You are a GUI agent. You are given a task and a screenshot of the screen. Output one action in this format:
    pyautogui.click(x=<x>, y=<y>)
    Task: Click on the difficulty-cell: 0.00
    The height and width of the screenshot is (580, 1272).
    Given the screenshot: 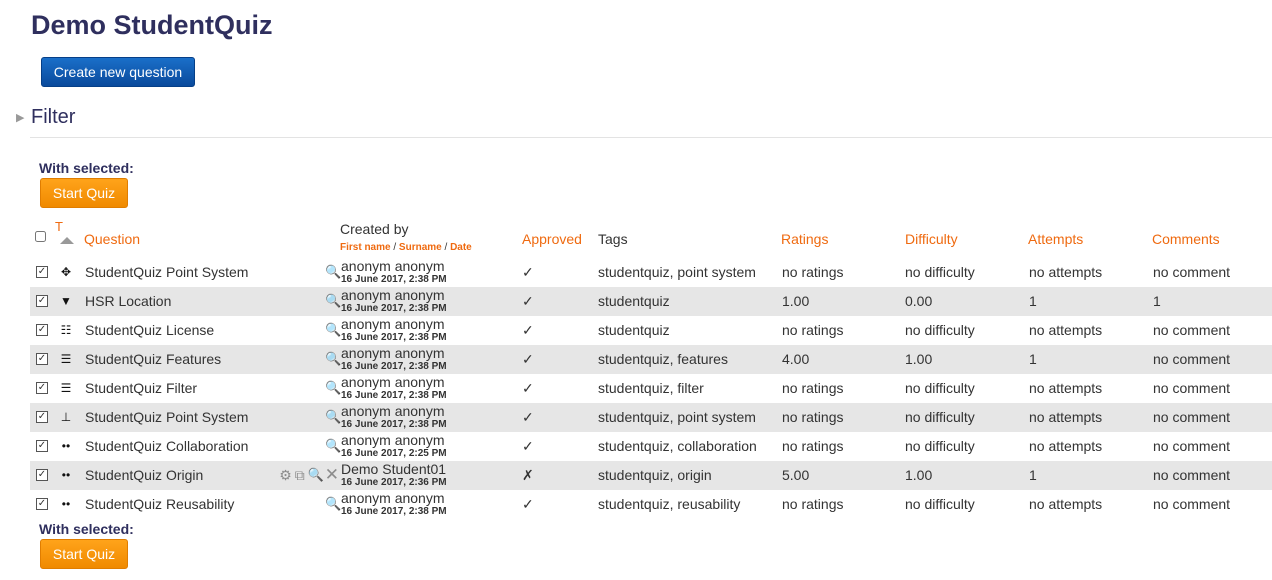 What is the action you would take?
    pyautogui.click(x=919, y=301)
    